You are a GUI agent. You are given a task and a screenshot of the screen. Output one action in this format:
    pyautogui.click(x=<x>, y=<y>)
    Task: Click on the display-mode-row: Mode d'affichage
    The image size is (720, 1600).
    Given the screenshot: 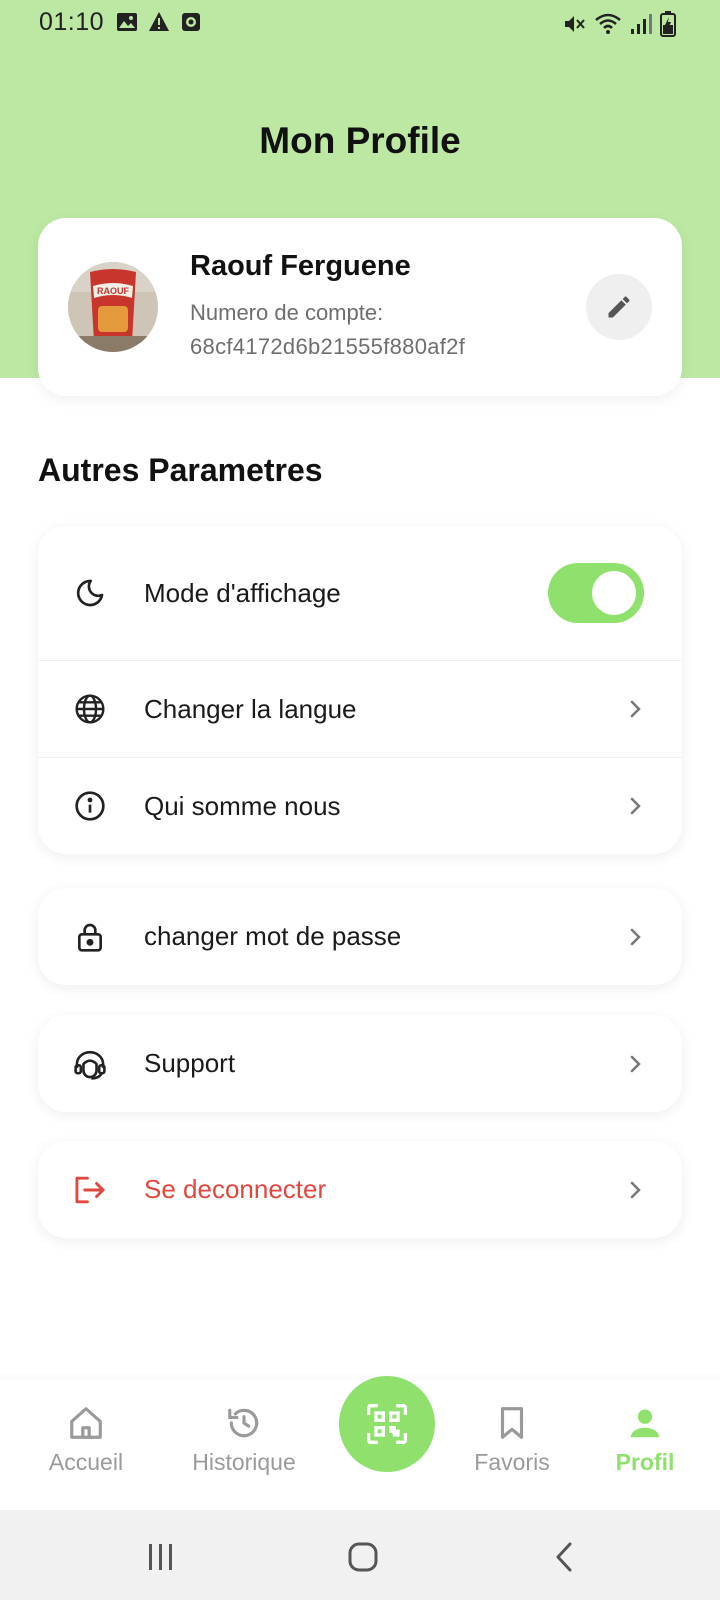 What is the action you would take?
    pyautogui.click(x=360, y=593)
    